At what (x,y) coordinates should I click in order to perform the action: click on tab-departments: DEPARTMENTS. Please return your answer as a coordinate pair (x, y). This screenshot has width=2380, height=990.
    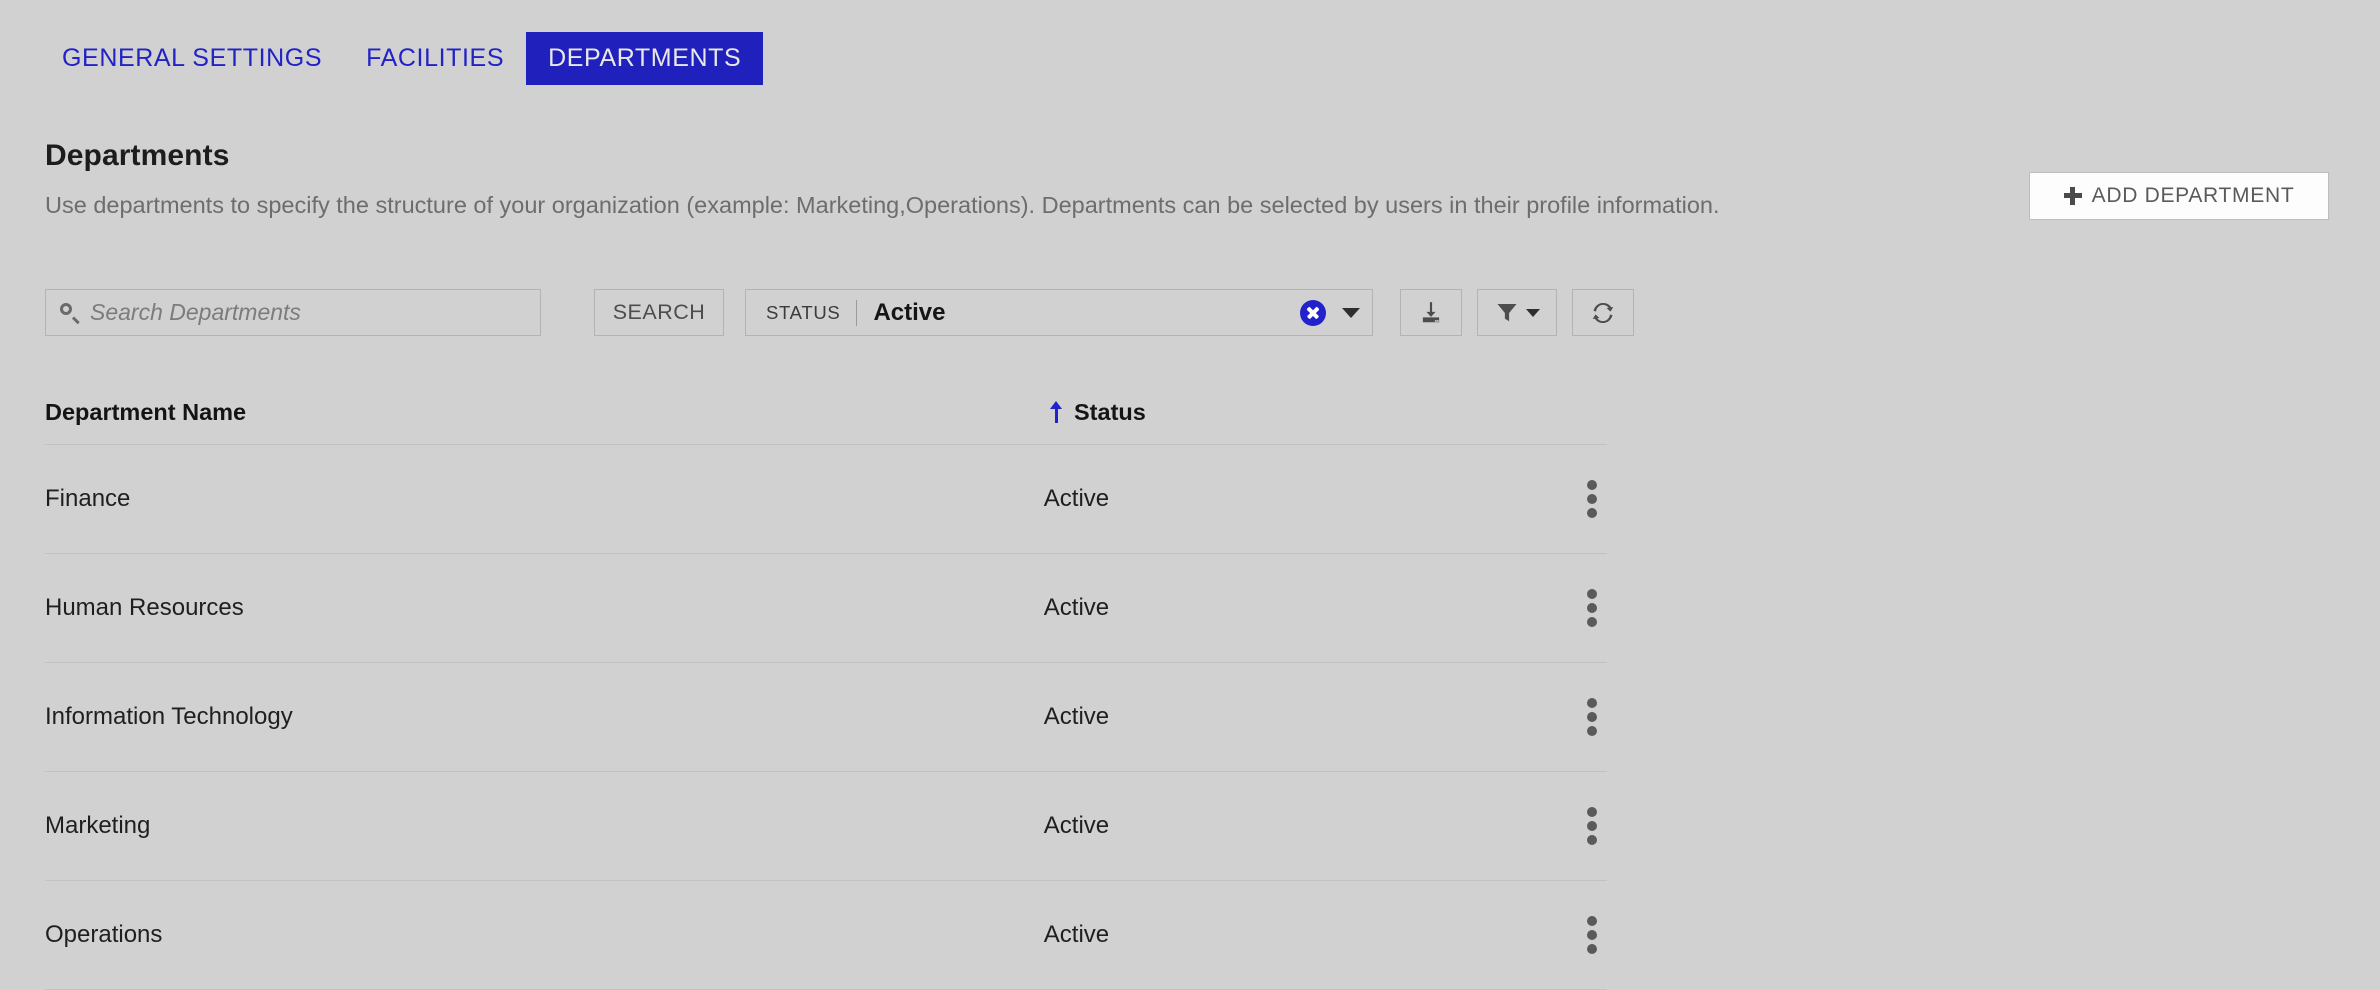
    Looking at the image, I should click on (645, 58).